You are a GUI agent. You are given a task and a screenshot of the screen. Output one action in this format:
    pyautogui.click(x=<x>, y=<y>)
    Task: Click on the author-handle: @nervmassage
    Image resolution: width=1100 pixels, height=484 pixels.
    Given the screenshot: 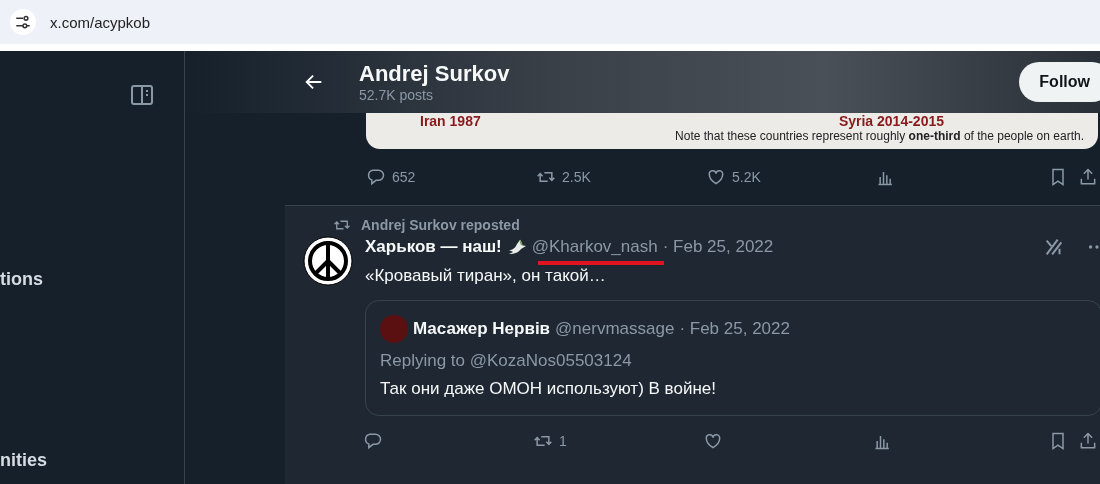 What is the action you would take?
    pyautogui.click(x=615, y=329)
    